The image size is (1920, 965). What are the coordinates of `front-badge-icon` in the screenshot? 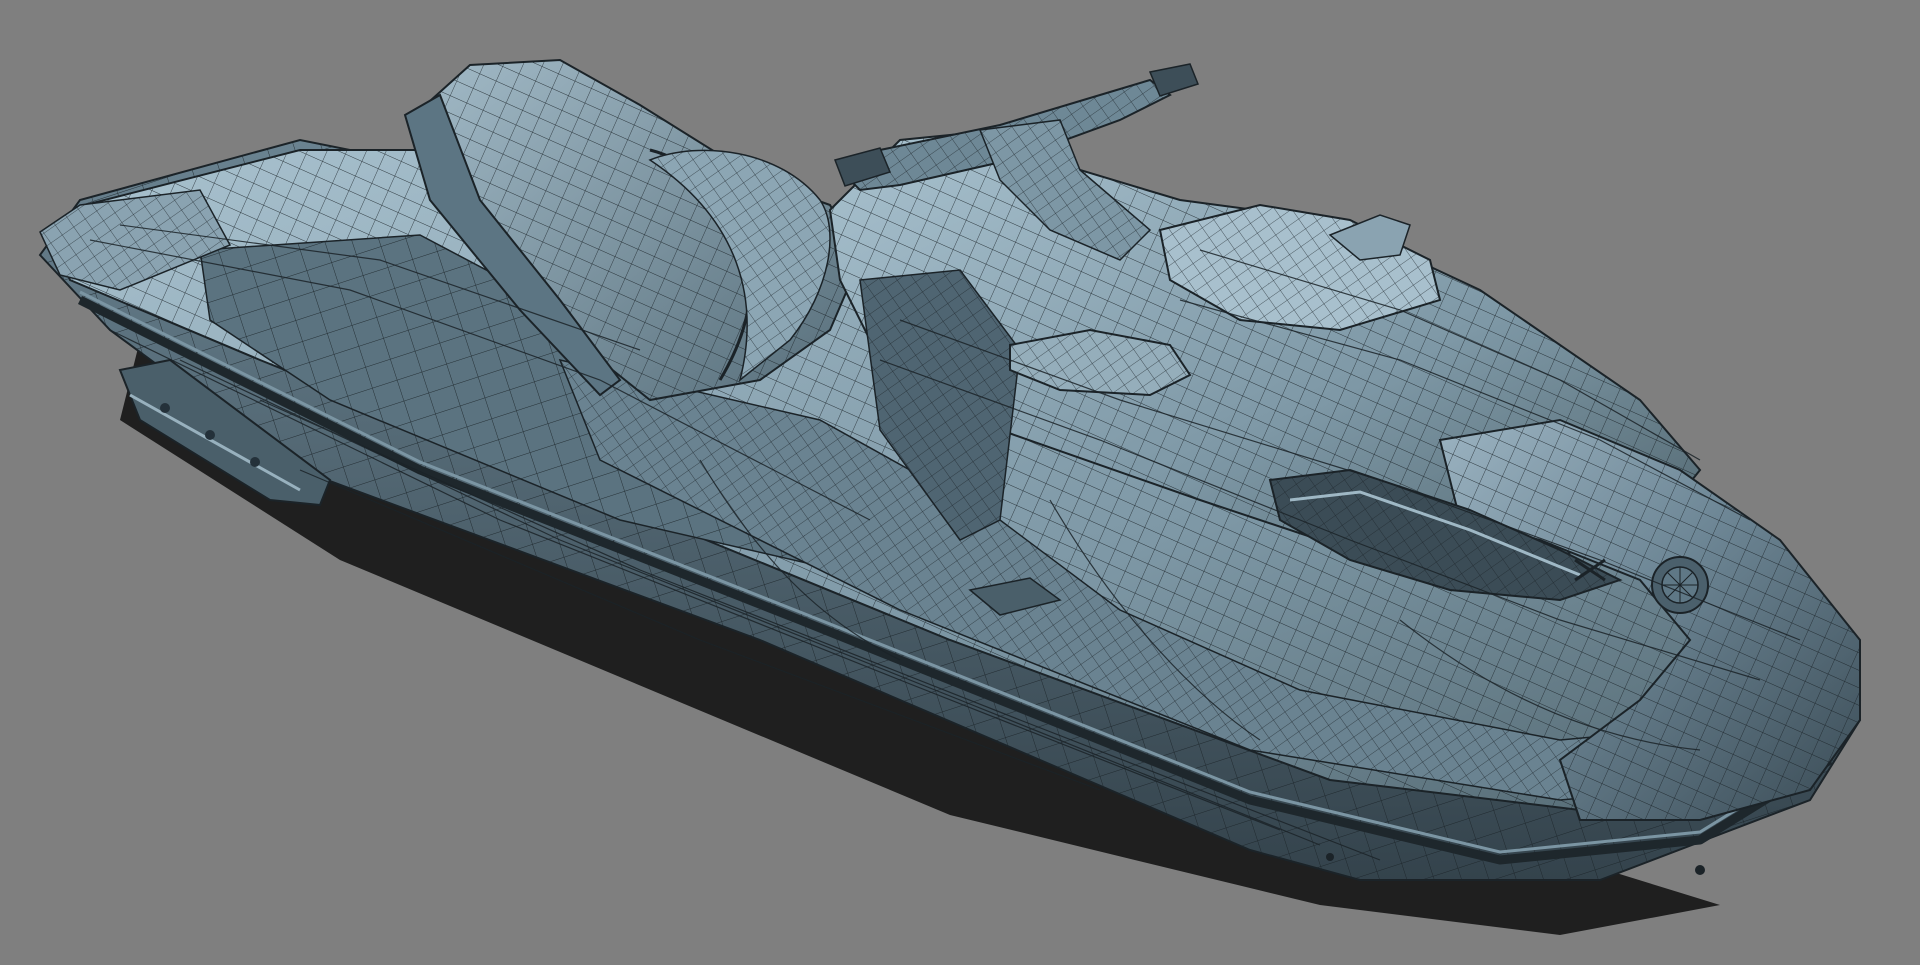 It's located at (1680, 585).